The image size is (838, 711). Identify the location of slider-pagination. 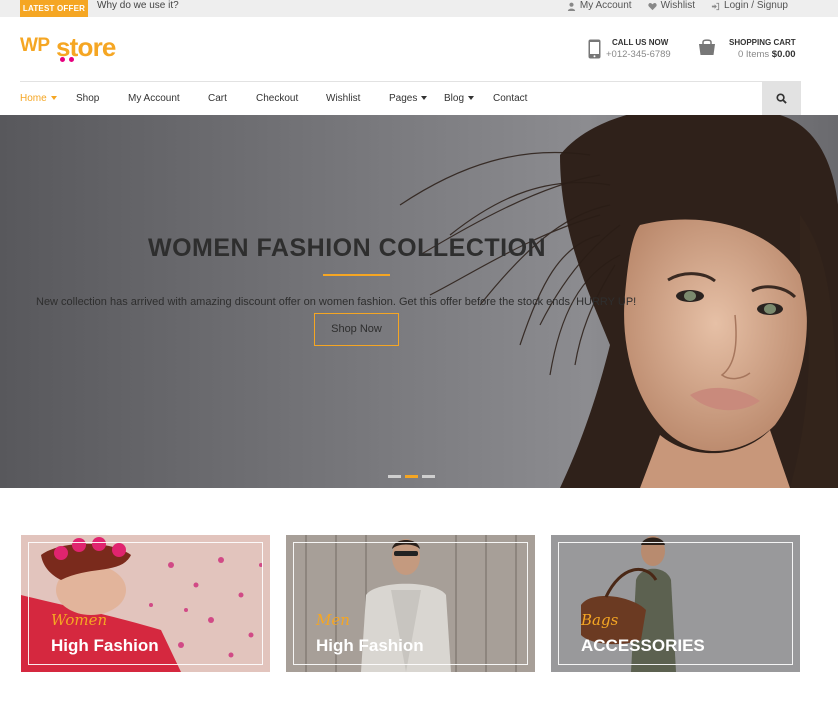
(411, 476).